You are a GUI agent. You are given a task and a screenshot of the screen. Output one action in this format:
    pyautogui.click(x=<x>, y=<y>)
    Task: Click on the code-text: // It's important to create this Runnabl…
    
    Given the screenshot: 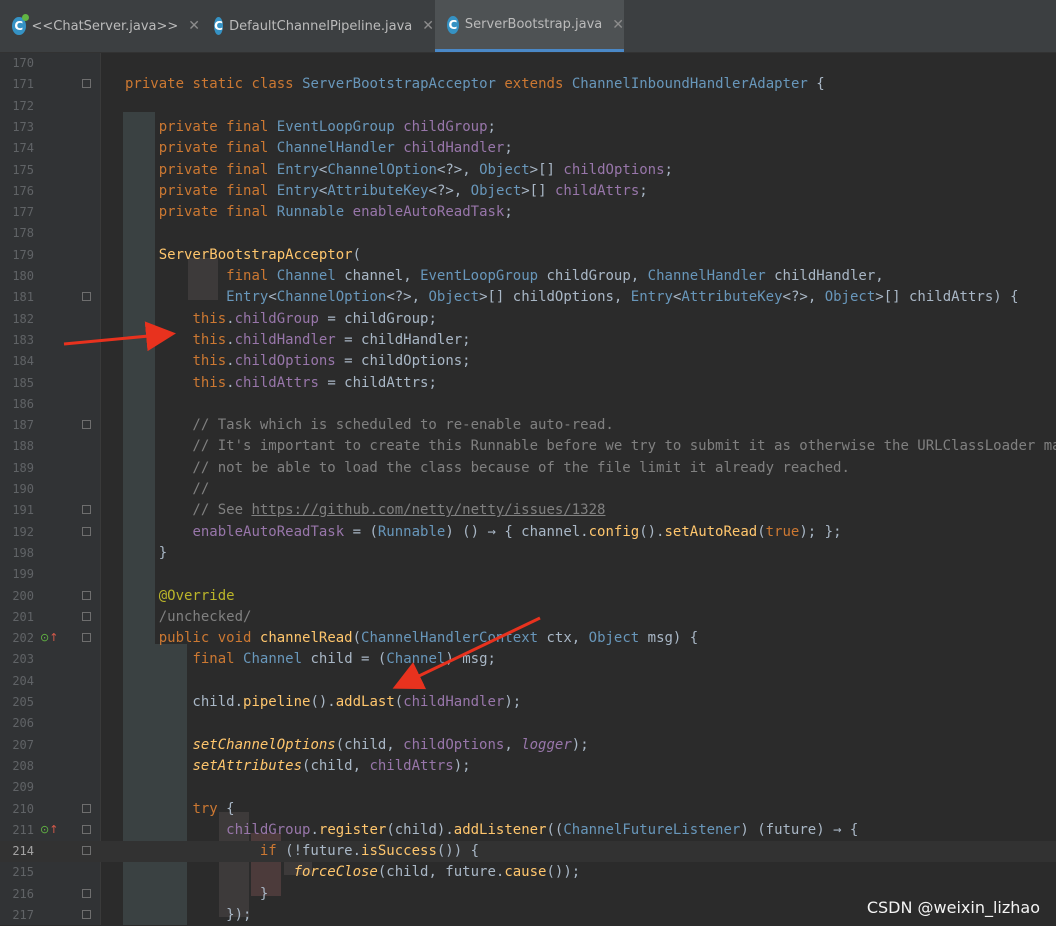 What is the action you would take?
    pyautogui.click(x=590, y=446)
    